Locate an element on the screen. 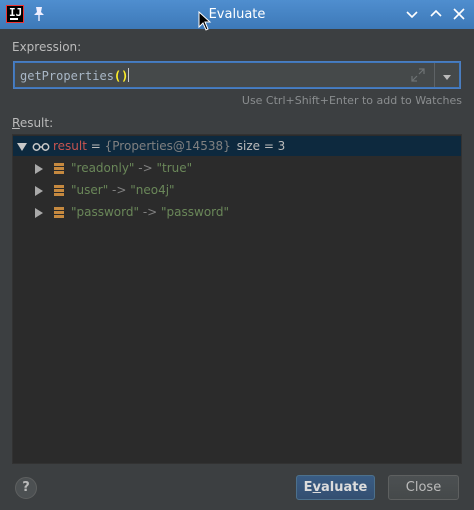 This screenshot has width=474, height=510. collapse-triangle-icon is located at coordinates (22, 146).